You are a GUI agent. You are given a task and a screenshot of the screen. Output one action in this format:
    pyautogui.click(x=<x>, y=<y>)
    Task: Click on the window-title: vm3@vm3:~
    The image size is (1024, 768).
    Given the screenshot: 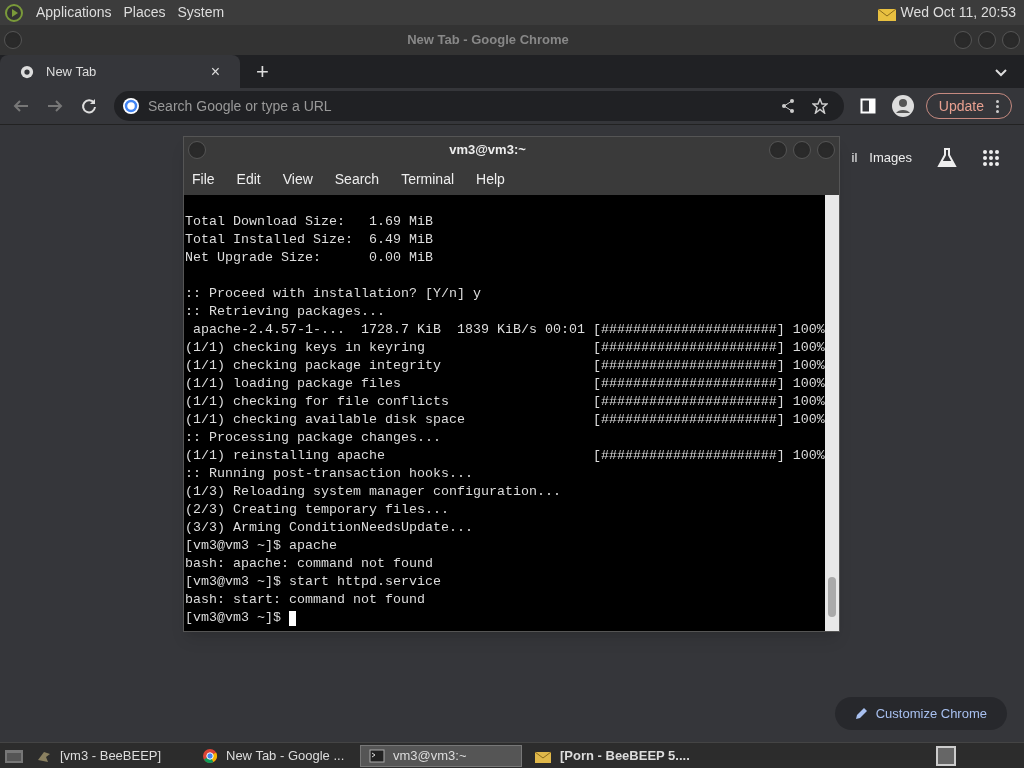 What is the action you would take?
    pyautogui.click(x=487, y=150)
    